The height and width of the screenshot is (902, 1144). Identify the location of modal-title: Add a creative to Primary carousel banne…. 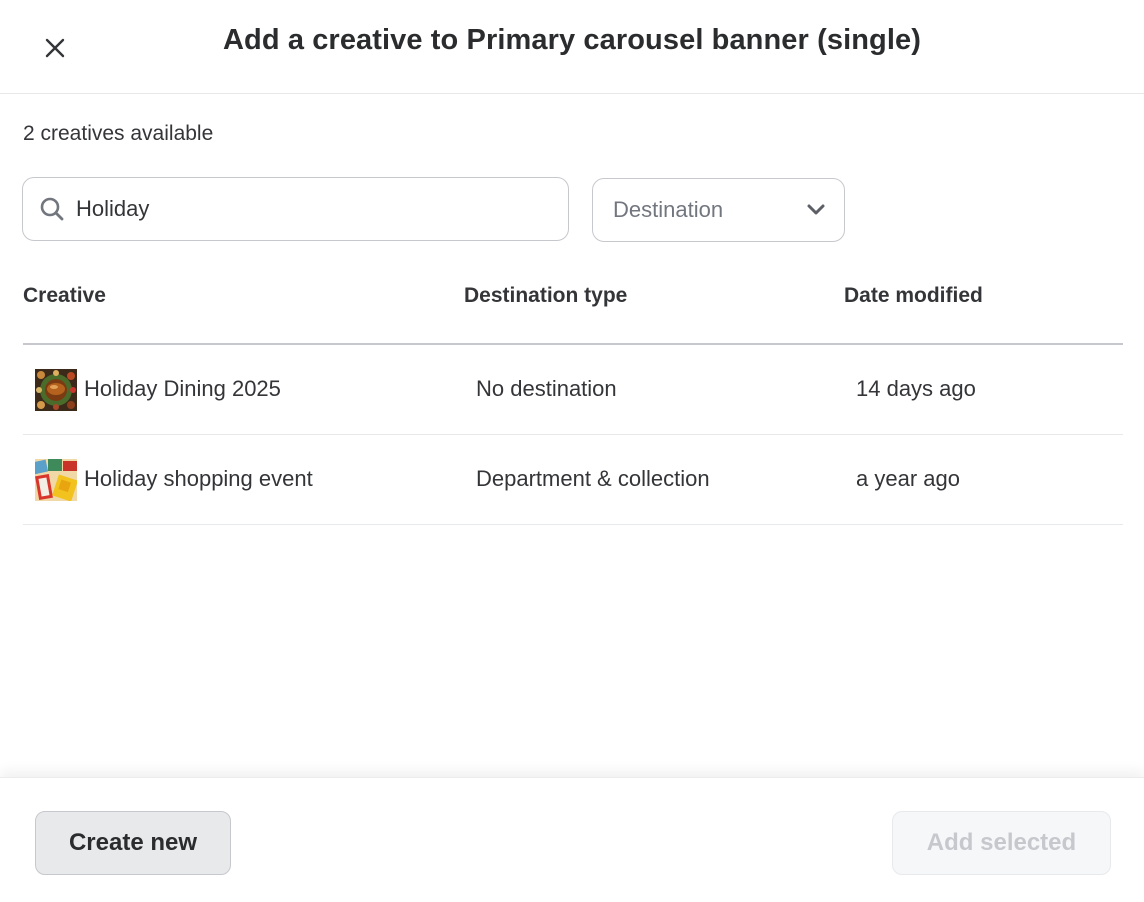
(571, 40).